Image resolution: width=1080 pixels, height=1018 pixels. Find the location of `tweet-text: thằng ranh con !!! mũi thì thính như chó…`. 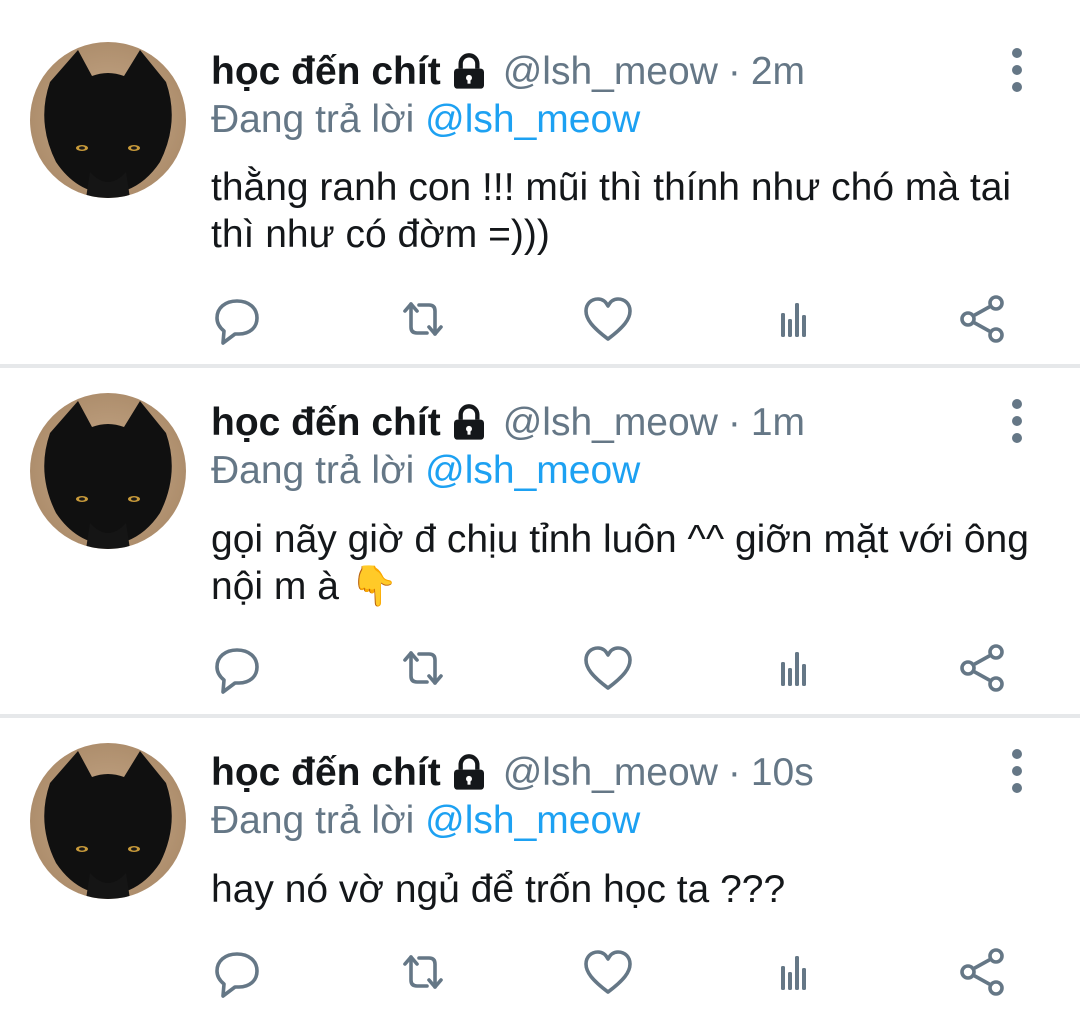

tweet-text: thằng ranh con !!! mũi thì thính như chó… is located at coordinates (611, 211).